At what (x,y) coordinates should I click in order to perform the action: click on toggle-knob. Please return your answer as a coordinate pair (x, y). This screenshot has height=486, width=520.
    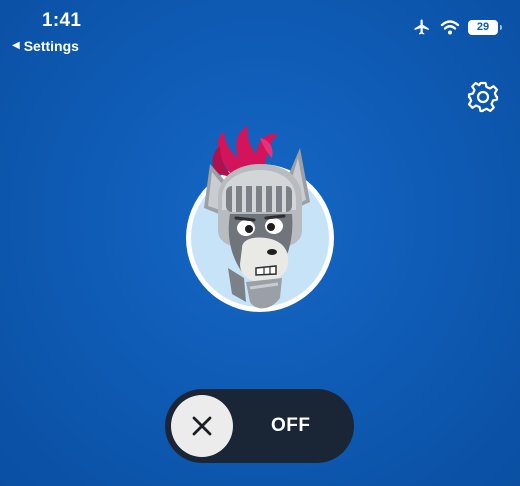
    Looking at the image, I should click on (202, 426).